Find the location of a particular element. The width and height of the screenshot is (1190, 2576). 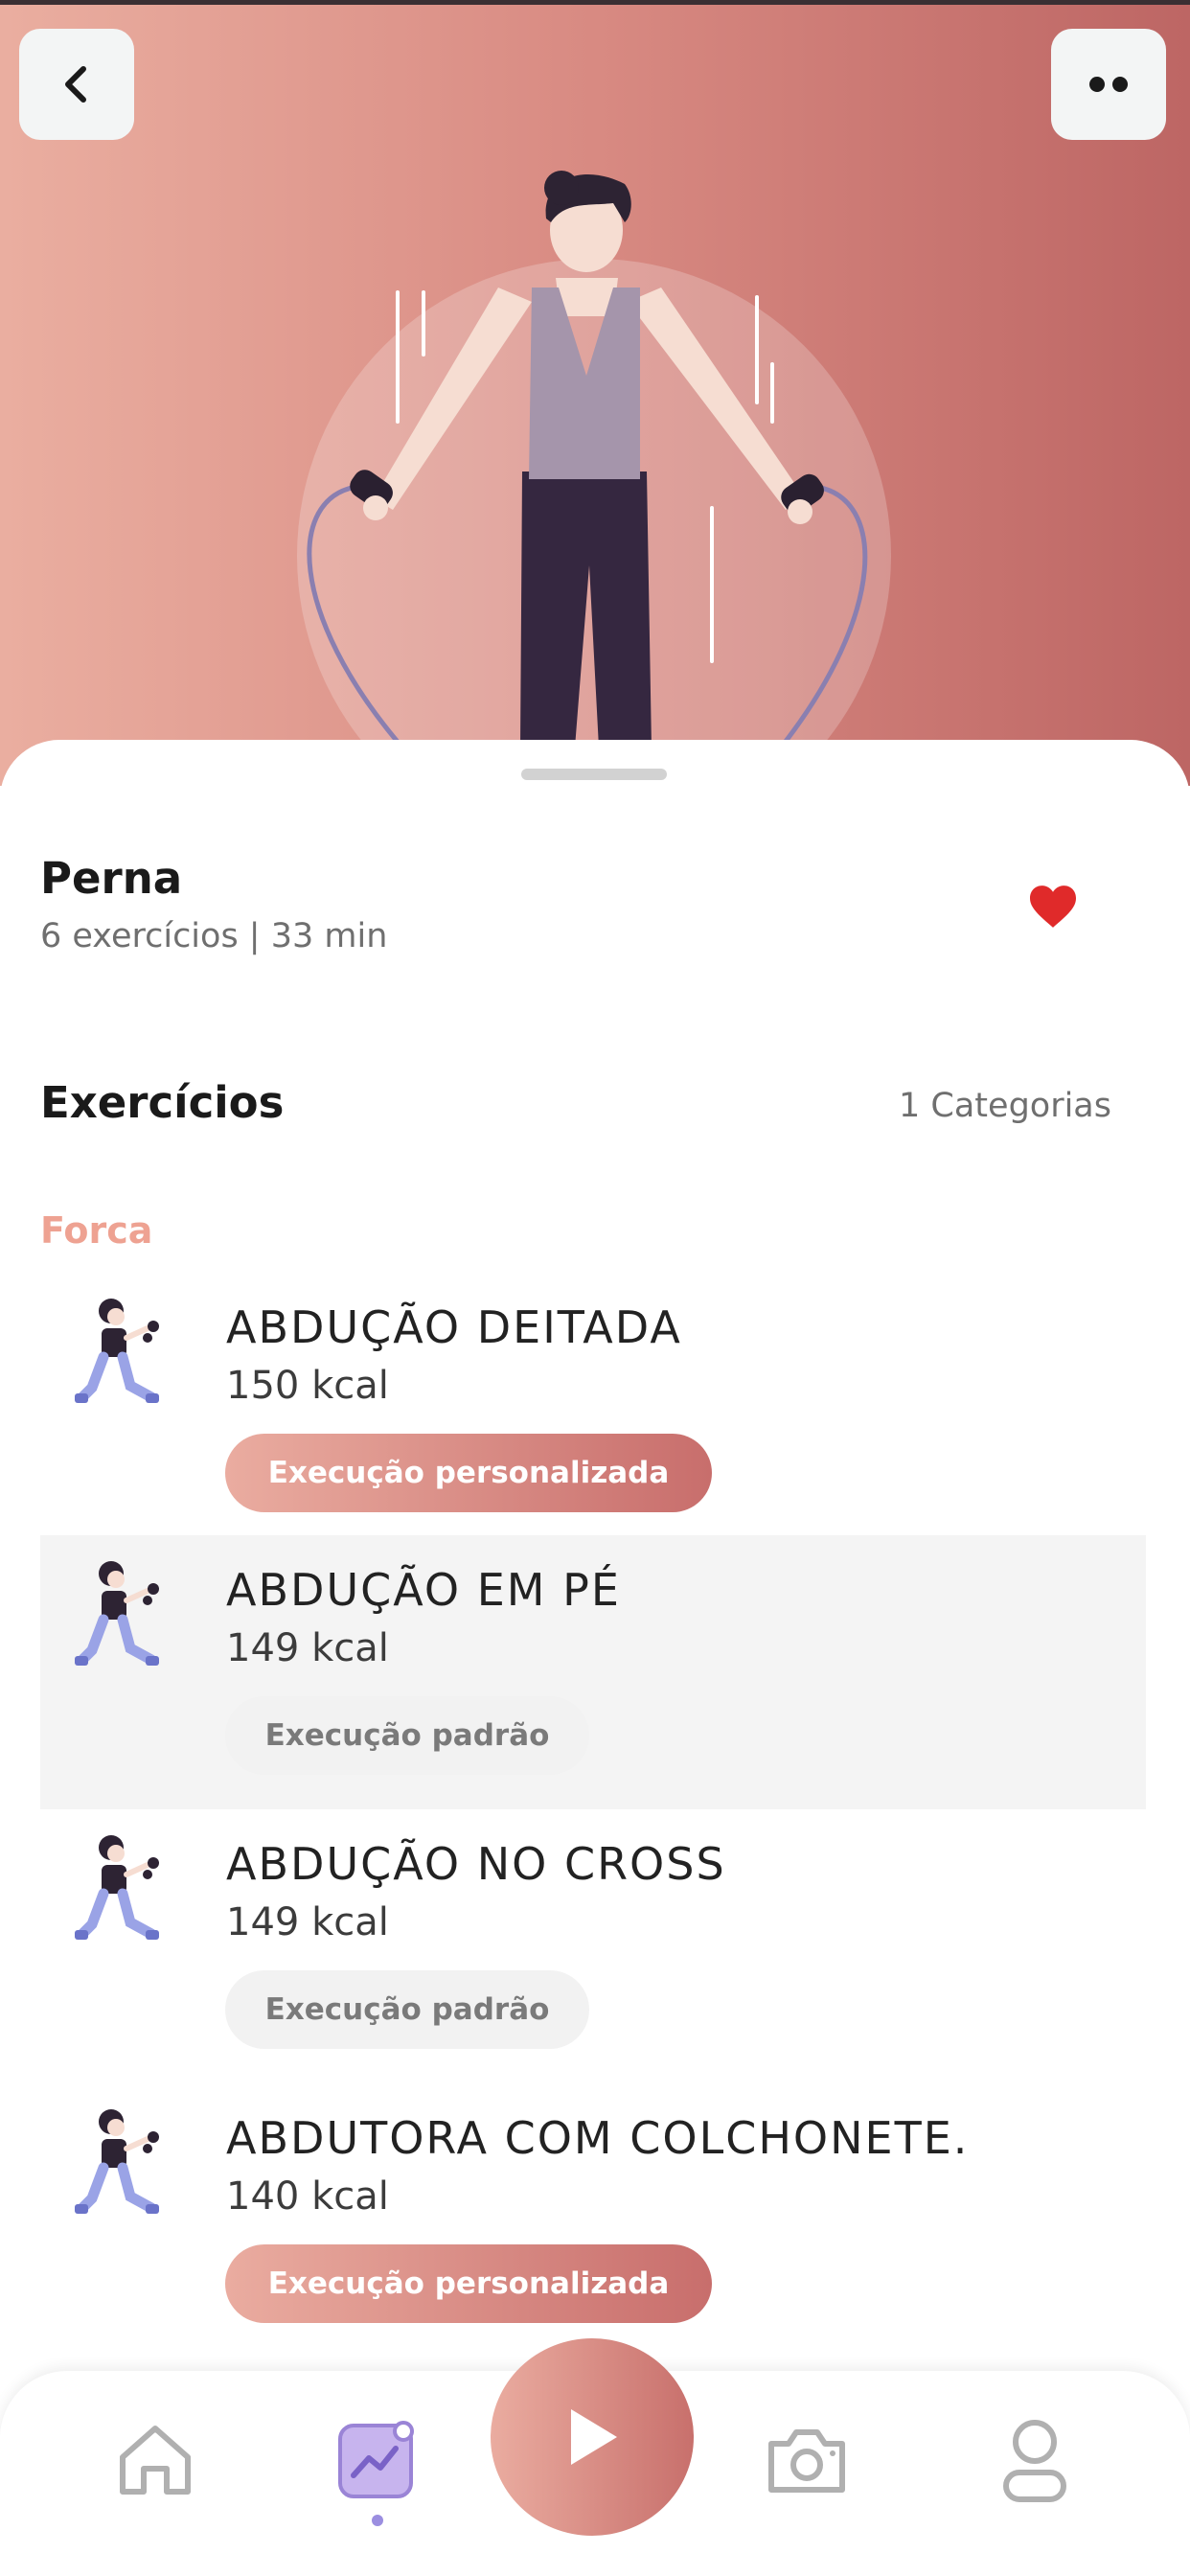

exercise-name: ABDUÇÃO EM PÉ is located at coordinates (424, 1590).